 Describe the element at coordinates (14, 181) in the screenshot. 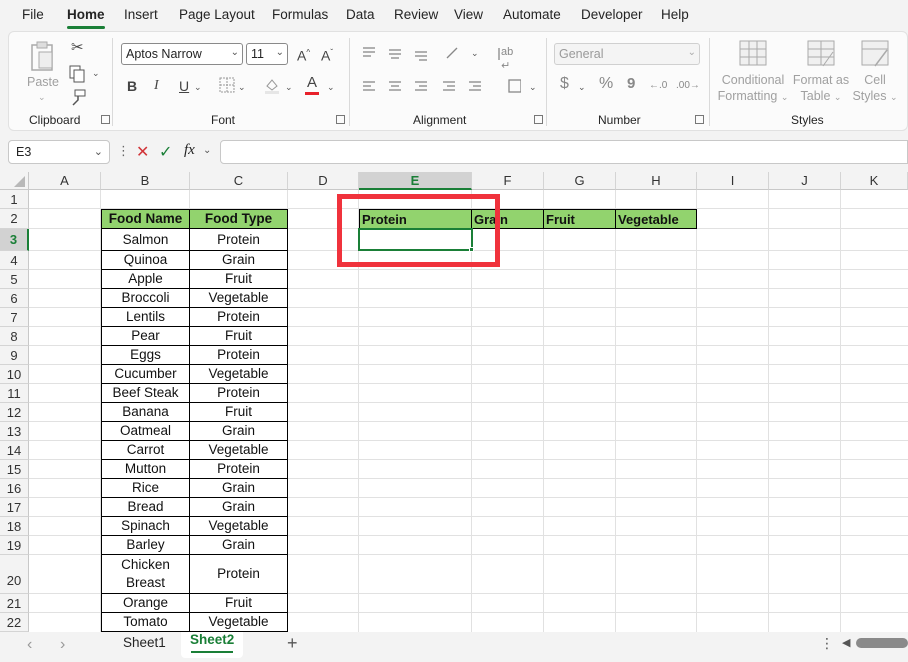

I see `select-all-corner` at that location.